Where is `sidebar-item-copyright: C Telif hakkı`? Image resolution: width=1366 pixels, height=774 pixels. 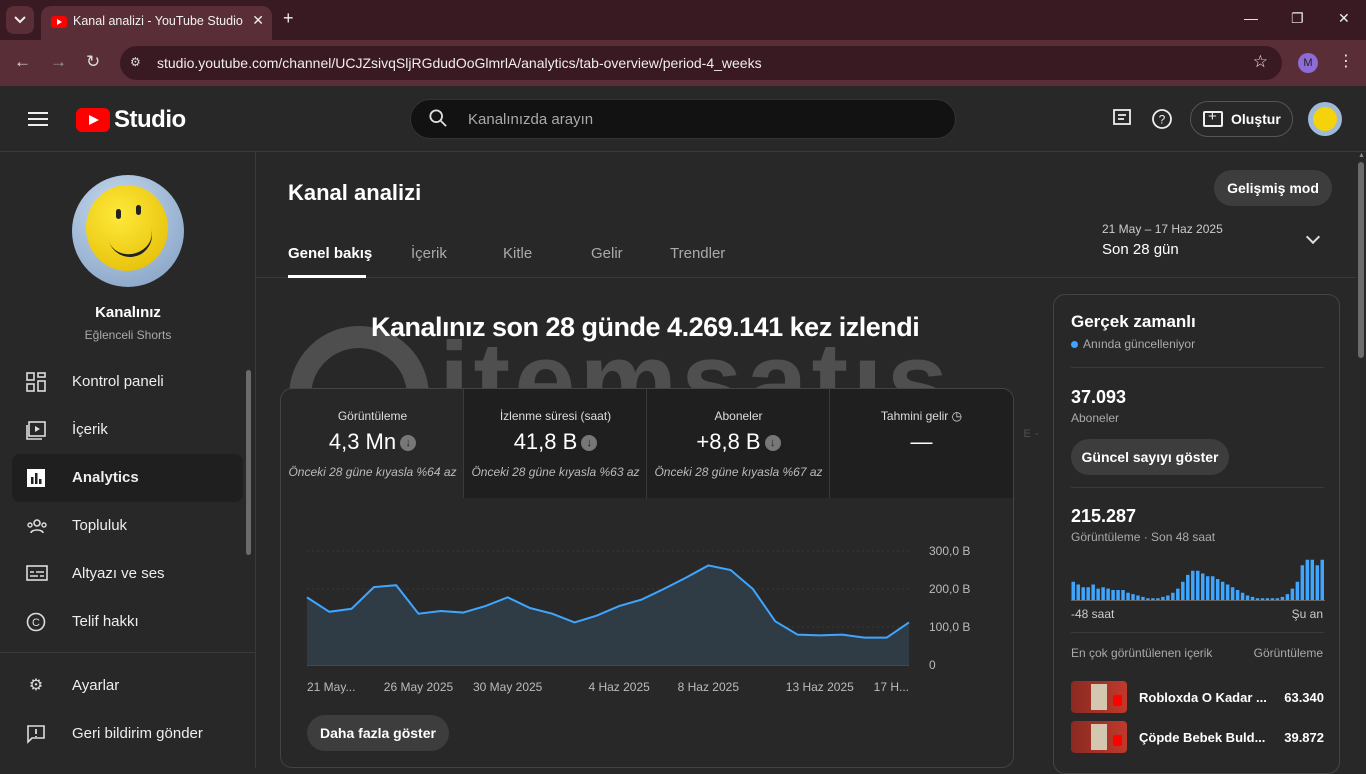
sidebar-item-copyright: C Telif hakkı is located at coordinates (127, 622).